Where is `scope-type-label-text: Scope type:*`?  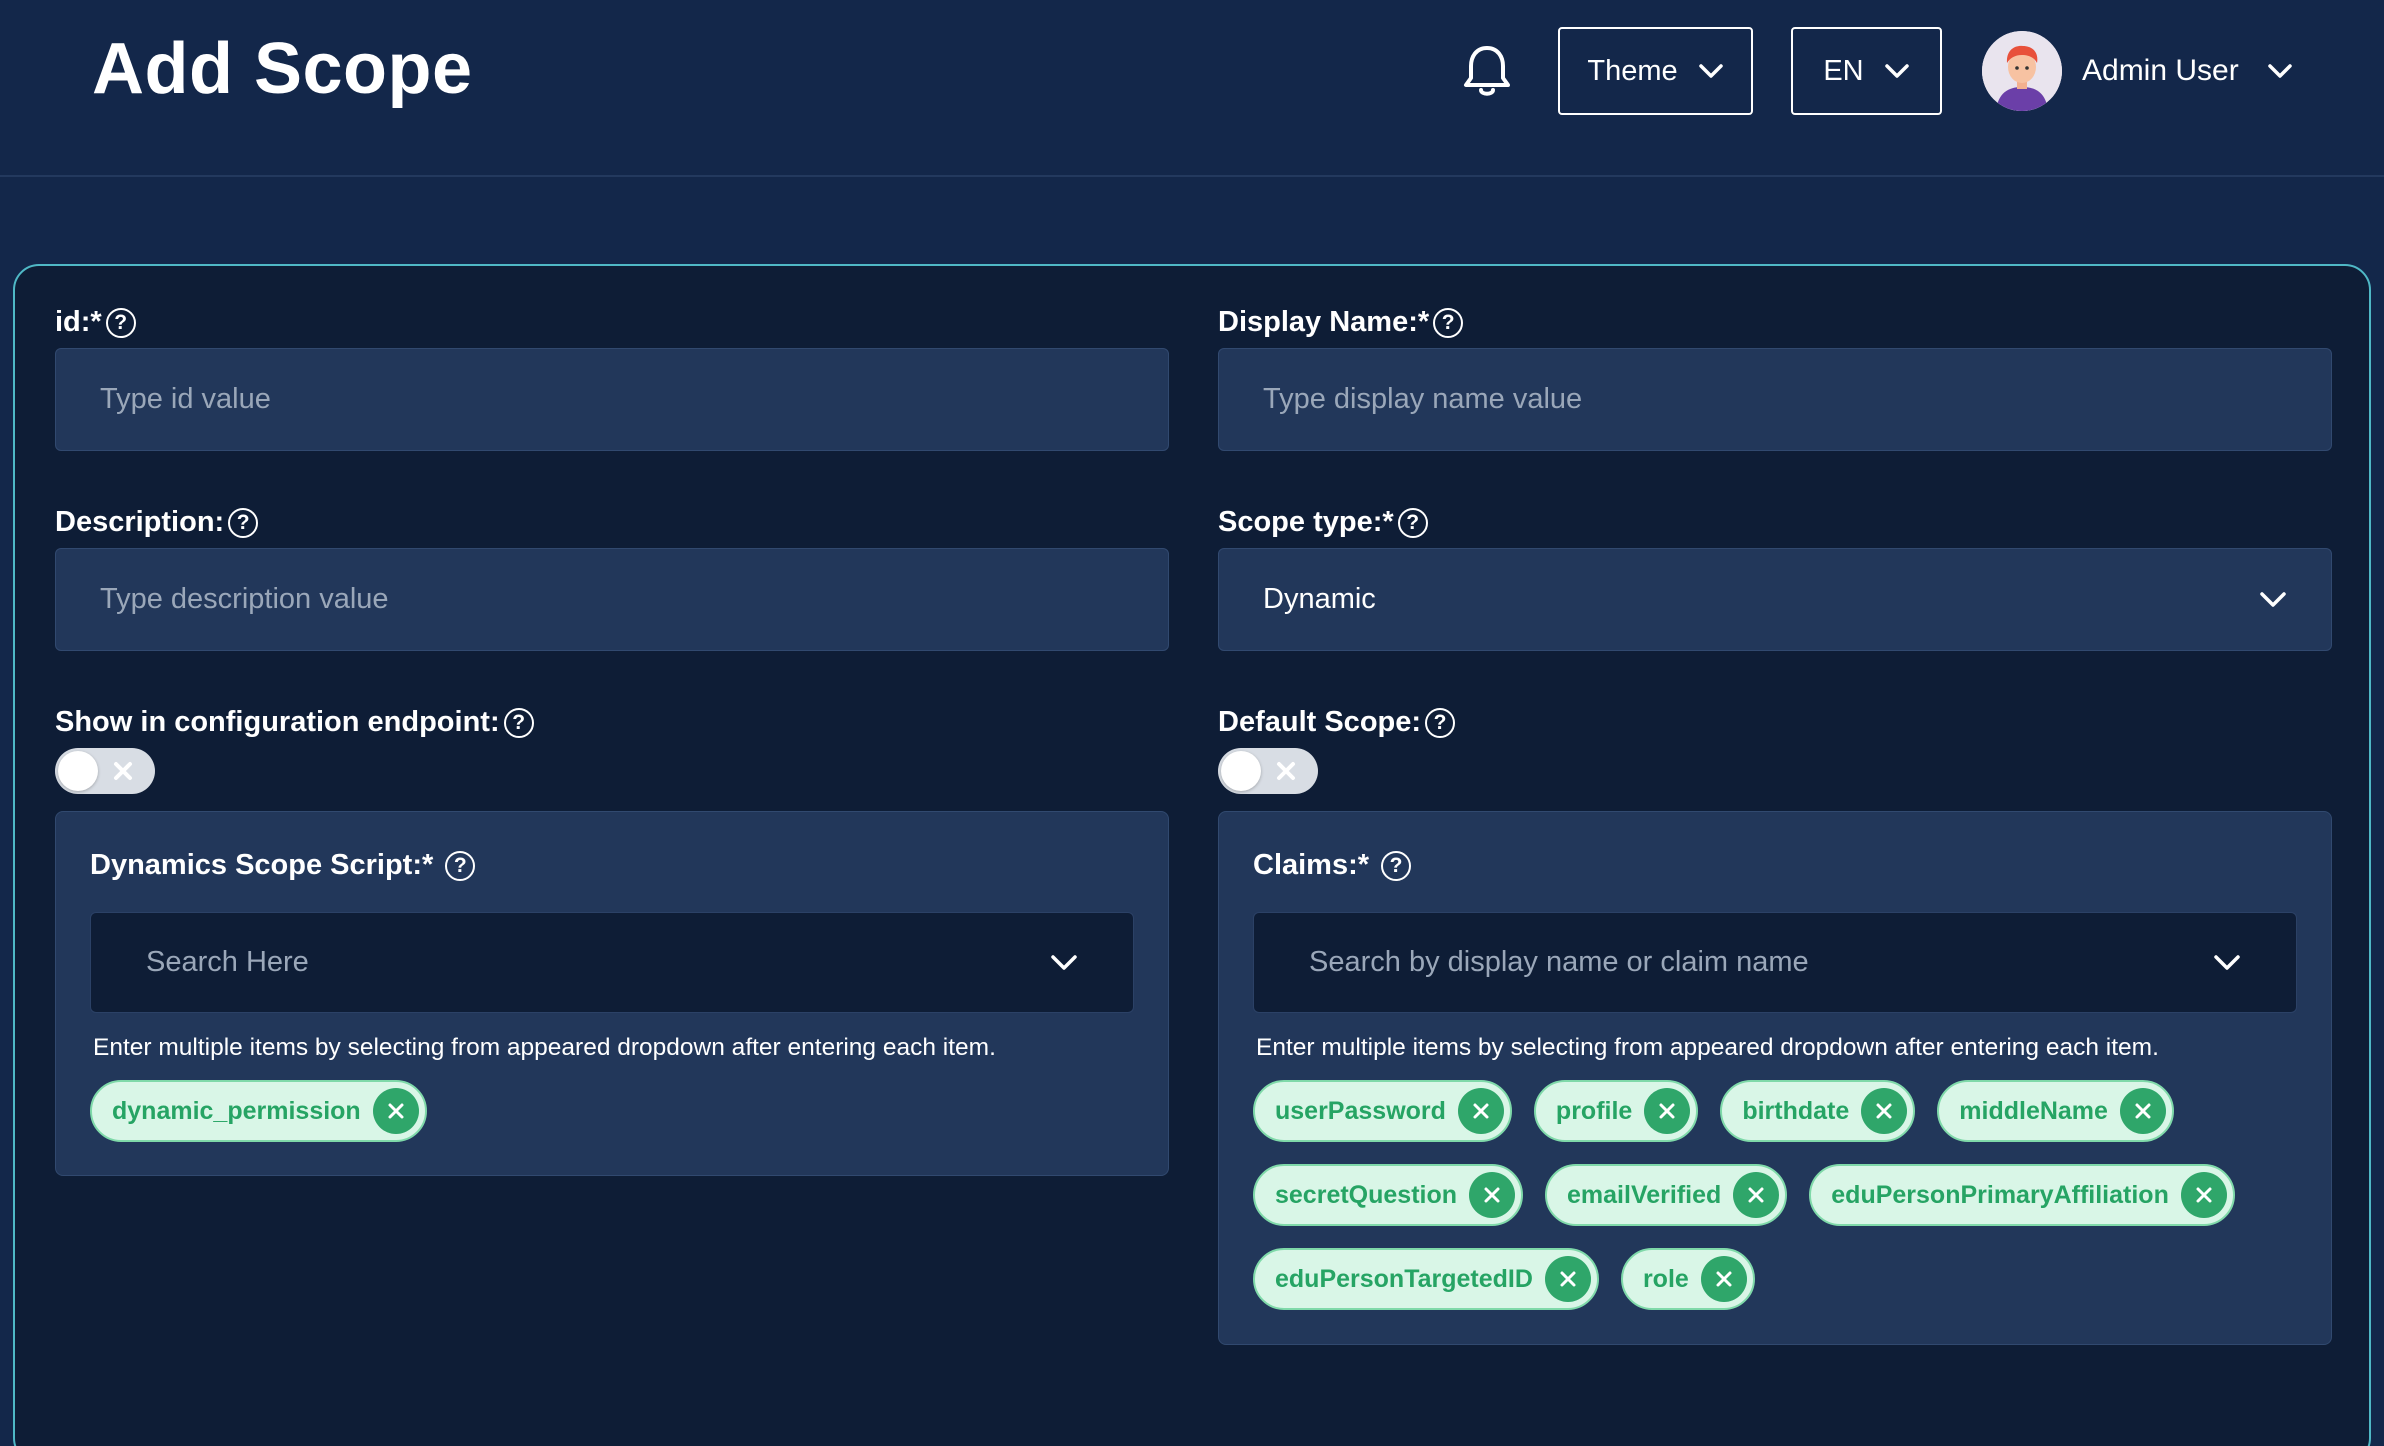
scope-type-label-text: Scope type:* is located at coordinates (1306, 522).